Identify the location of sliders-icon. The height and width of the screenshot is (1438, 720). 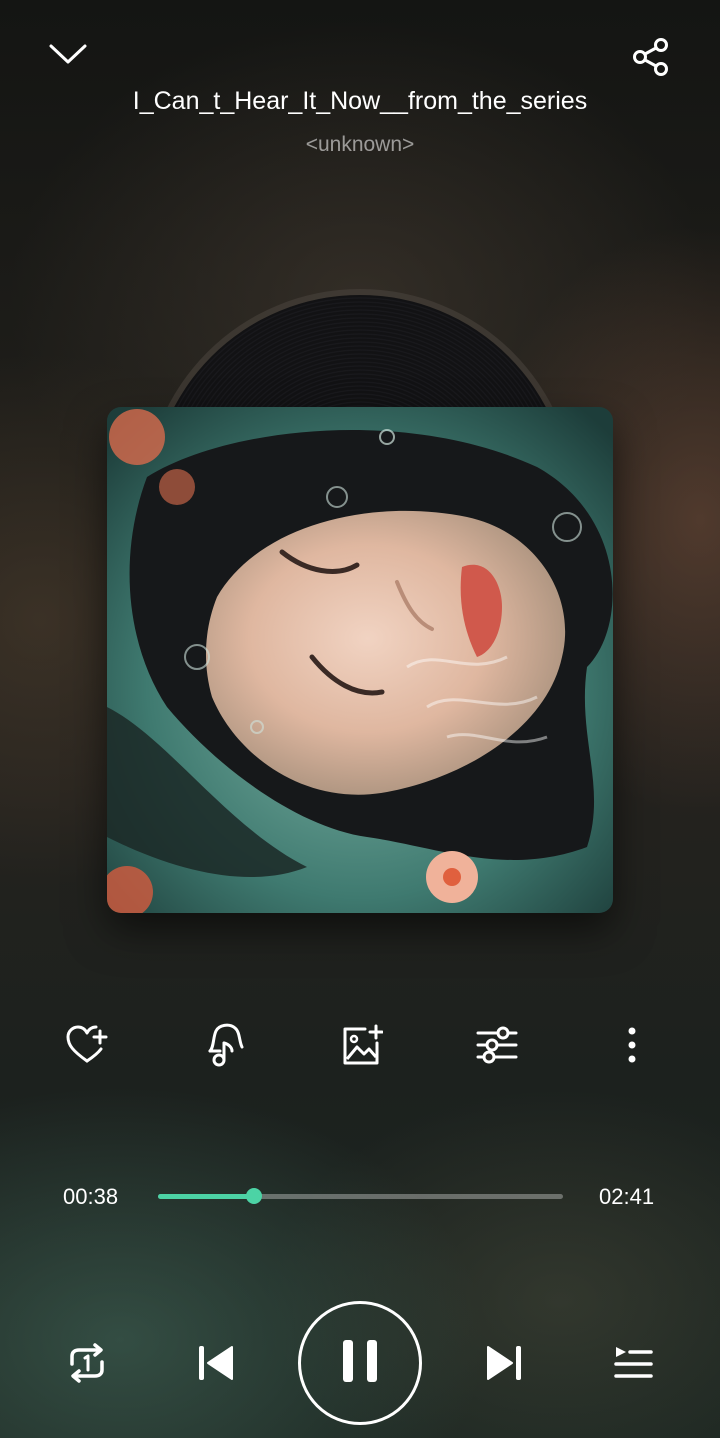
(497, 1045).